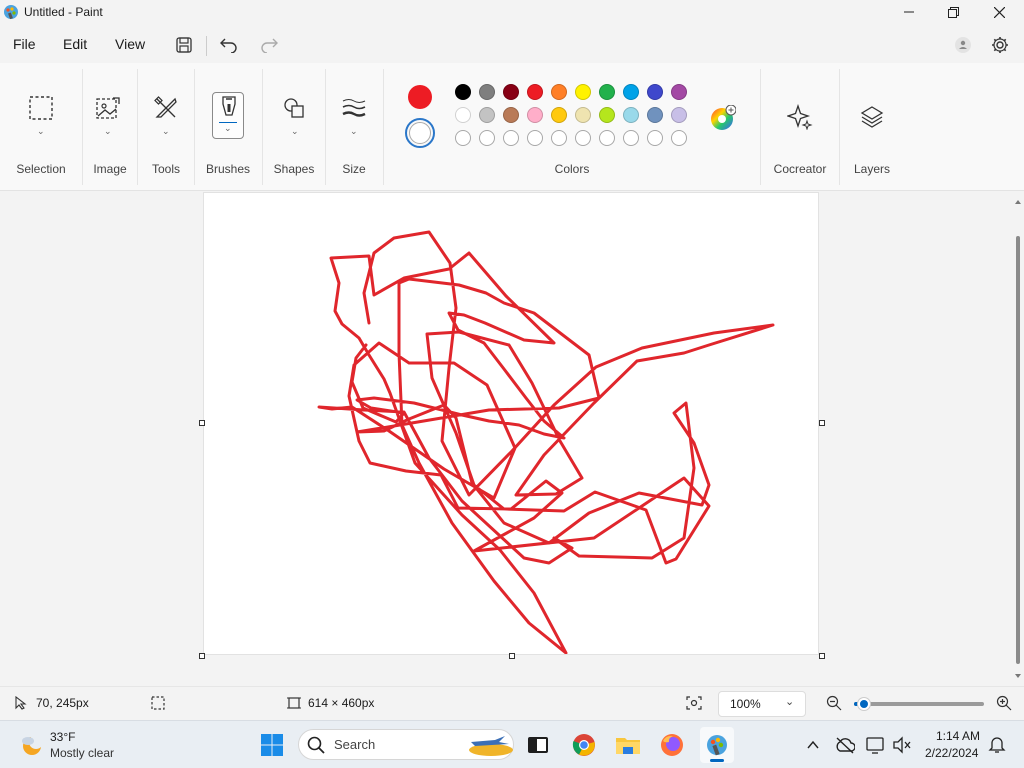 The width and height of the screenshot is (1024, 768). I want to click on paint-app-icon, so click(11, 12).